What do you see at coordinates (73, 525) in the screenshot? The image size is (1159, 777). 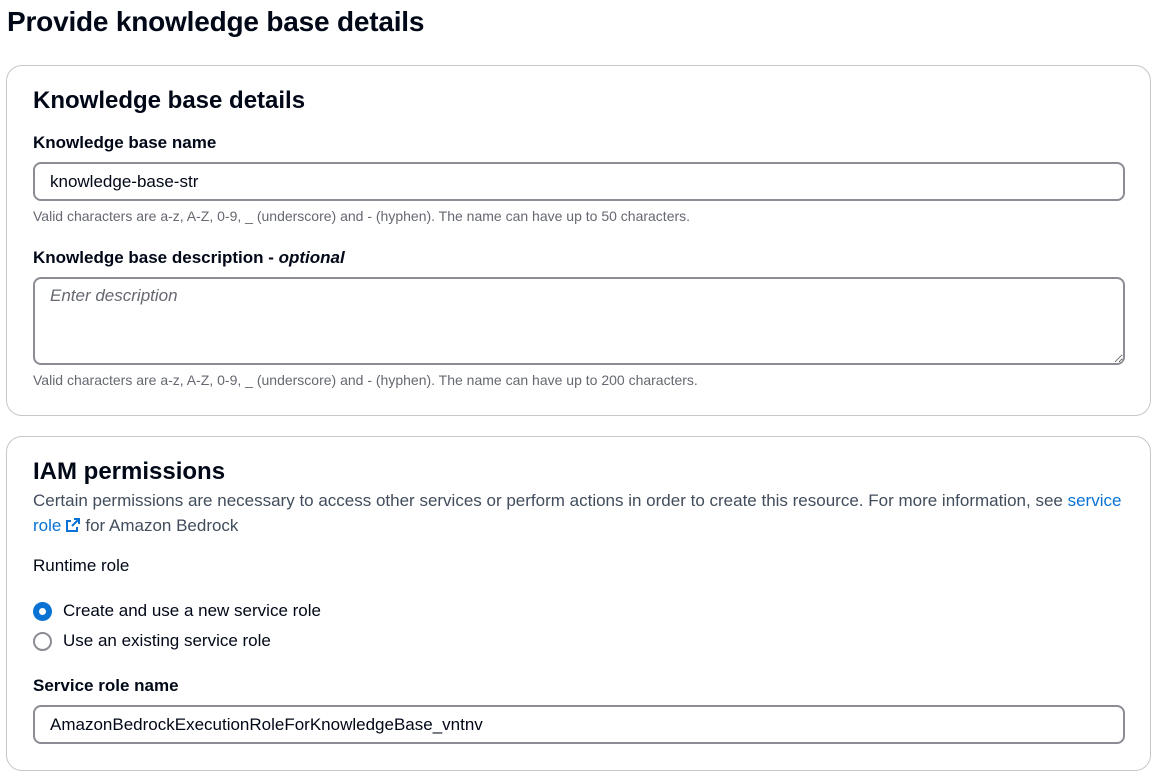 I see `external-link-icon` at bounding box center [73, 525].